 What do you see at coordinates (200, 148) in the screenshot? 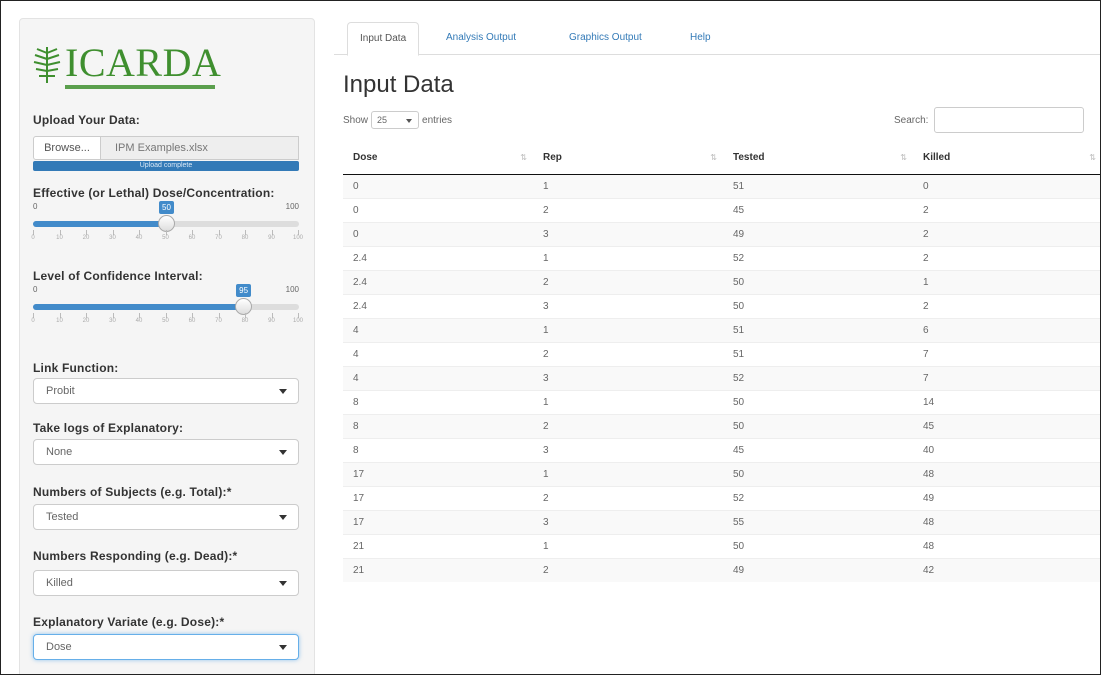
I see `file-name-field: IPM Examples.xlsx` at bounding box center [200, 148].